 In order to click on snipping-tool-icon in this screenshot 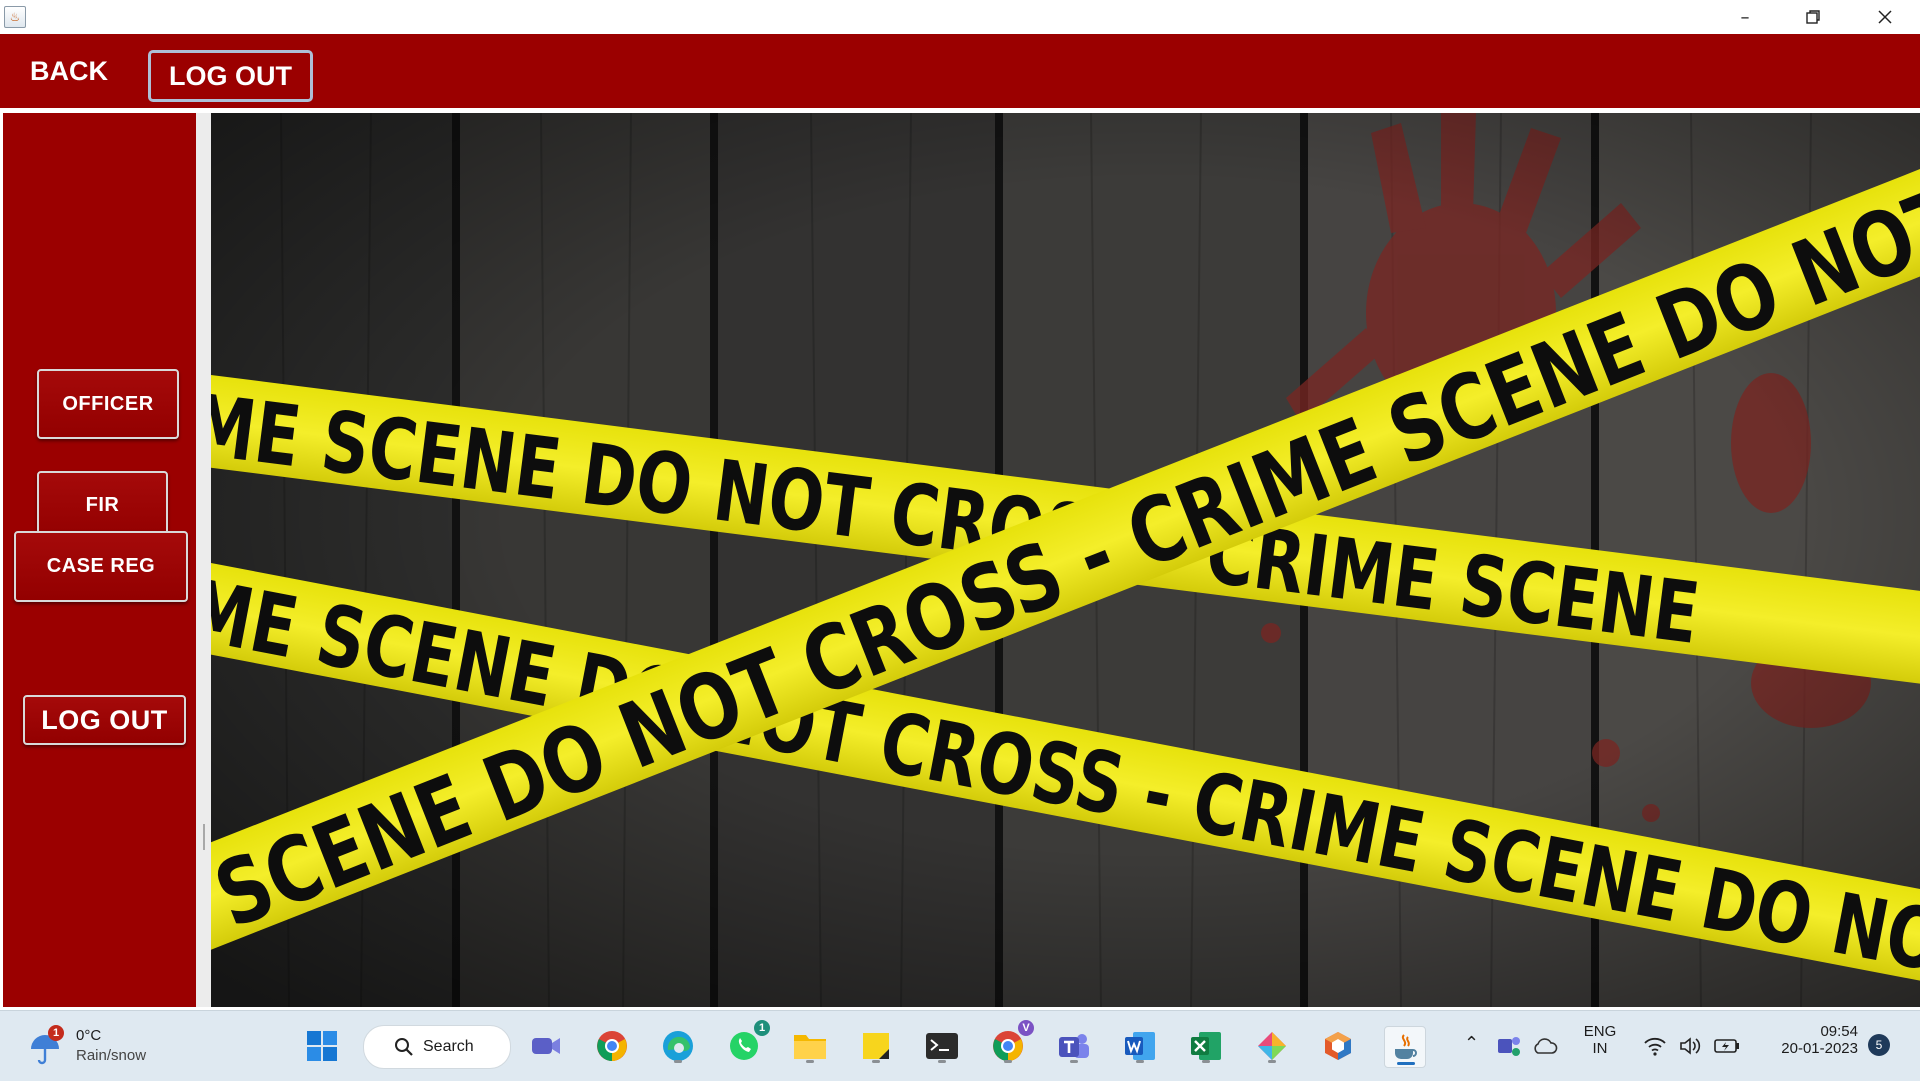, I will do `click(1272, 1046)`.